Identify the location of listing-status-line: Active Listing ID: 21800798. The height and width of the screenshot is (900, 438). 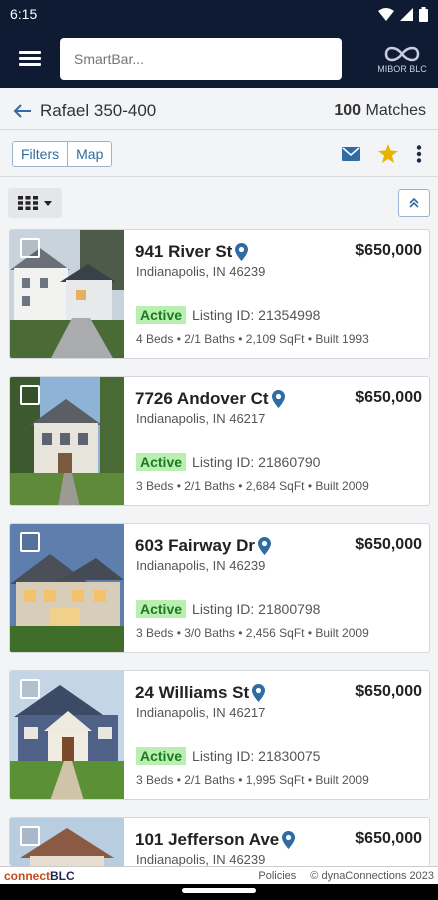
(228, 609).